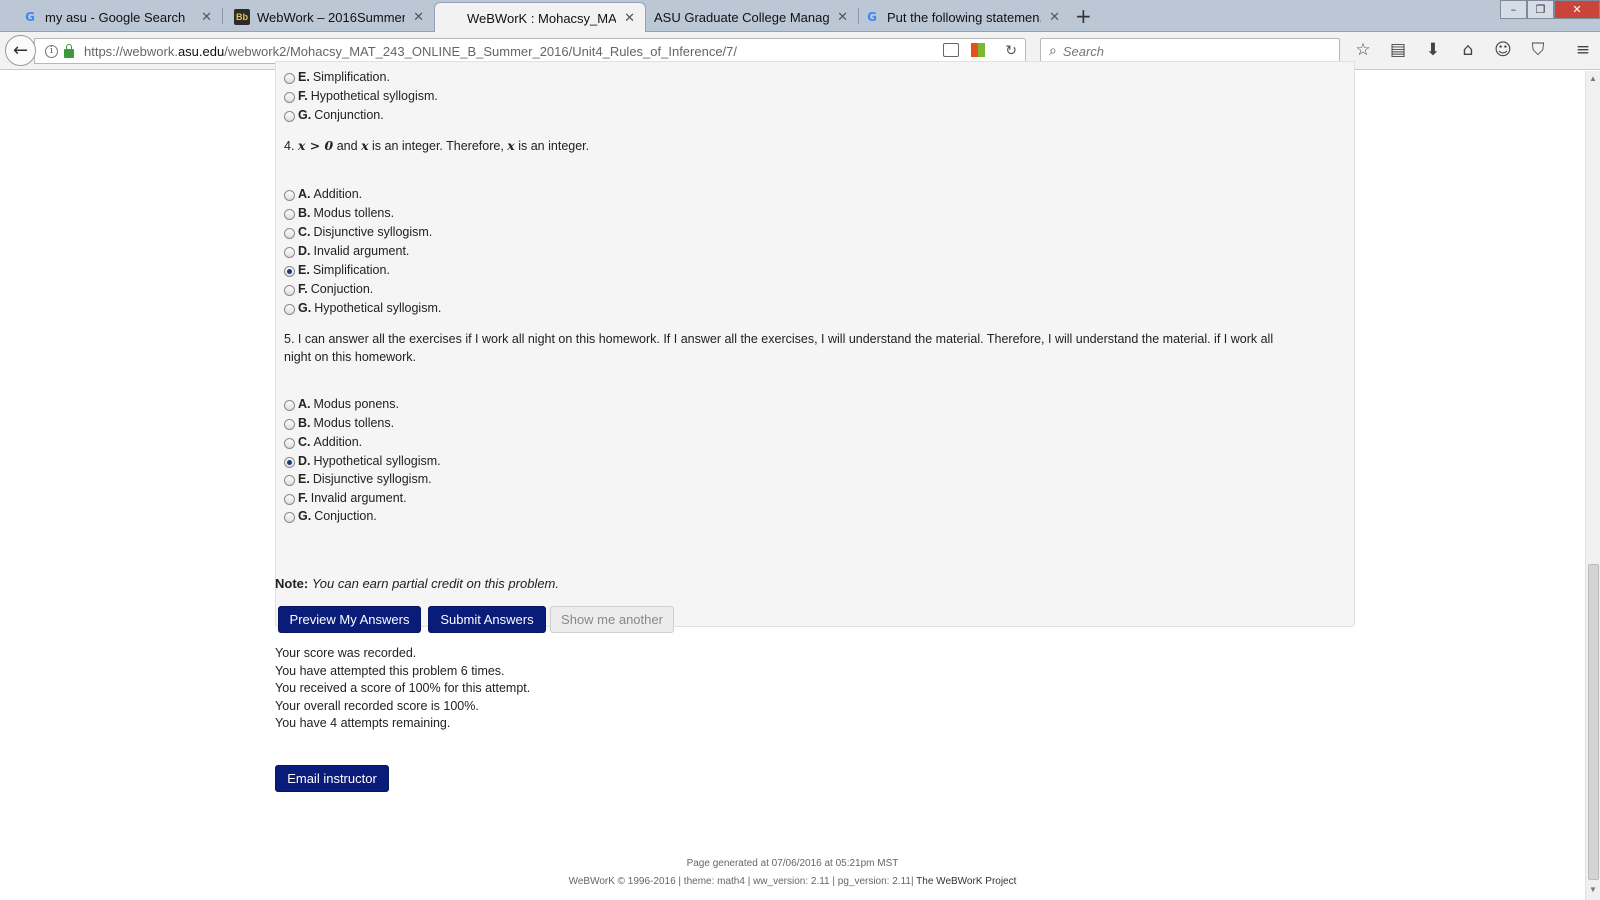 Image resolution: width=1600 pixels, height=900 pixels. Describe the element at coordinates (1577, 9) in the screenshot. I see `close-window-icon: ✕` at that location.